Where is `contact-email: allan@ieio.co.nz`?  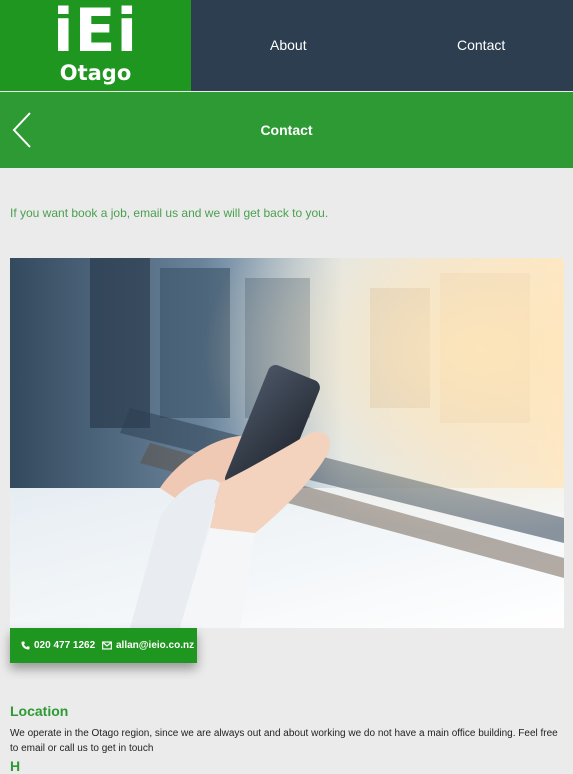 contact-email: allan@ieio.co.nz is located at coordinates (148, 645).